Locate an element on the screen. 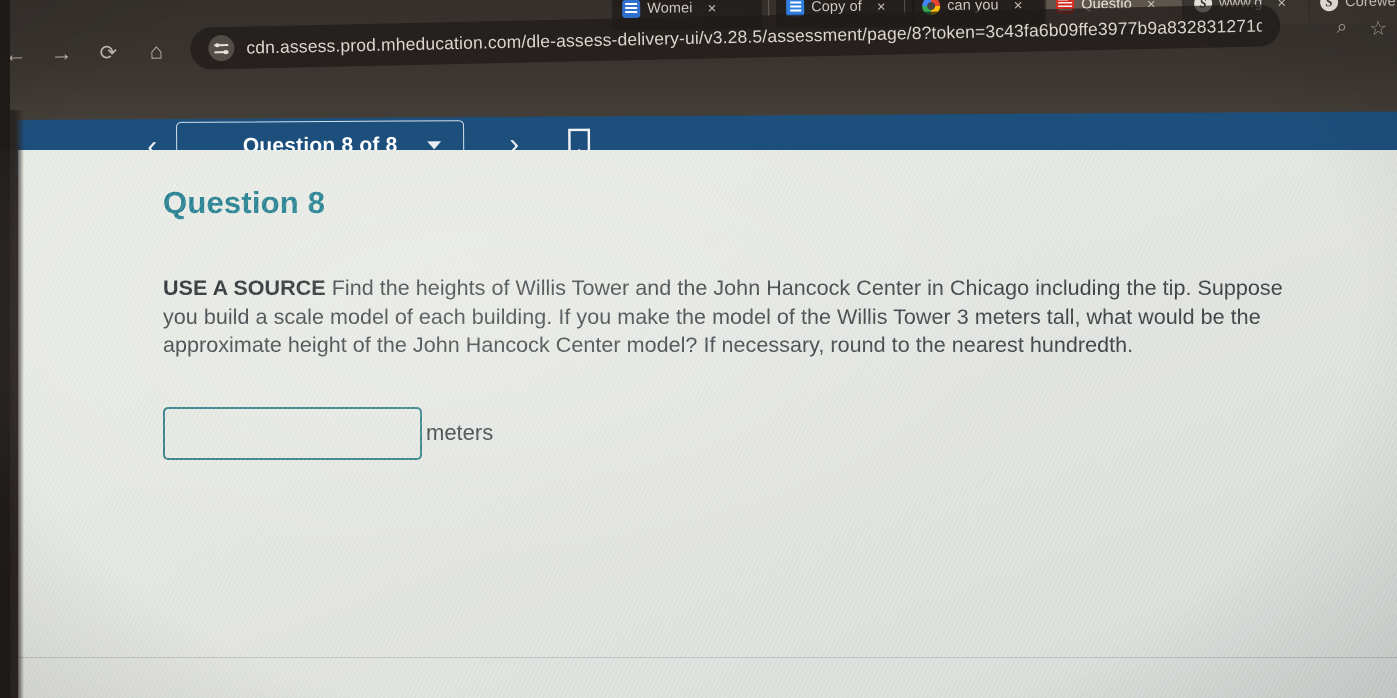 This screenshot has height=698, width=1397. answer-row: meters is located at coordinates (763, 433).